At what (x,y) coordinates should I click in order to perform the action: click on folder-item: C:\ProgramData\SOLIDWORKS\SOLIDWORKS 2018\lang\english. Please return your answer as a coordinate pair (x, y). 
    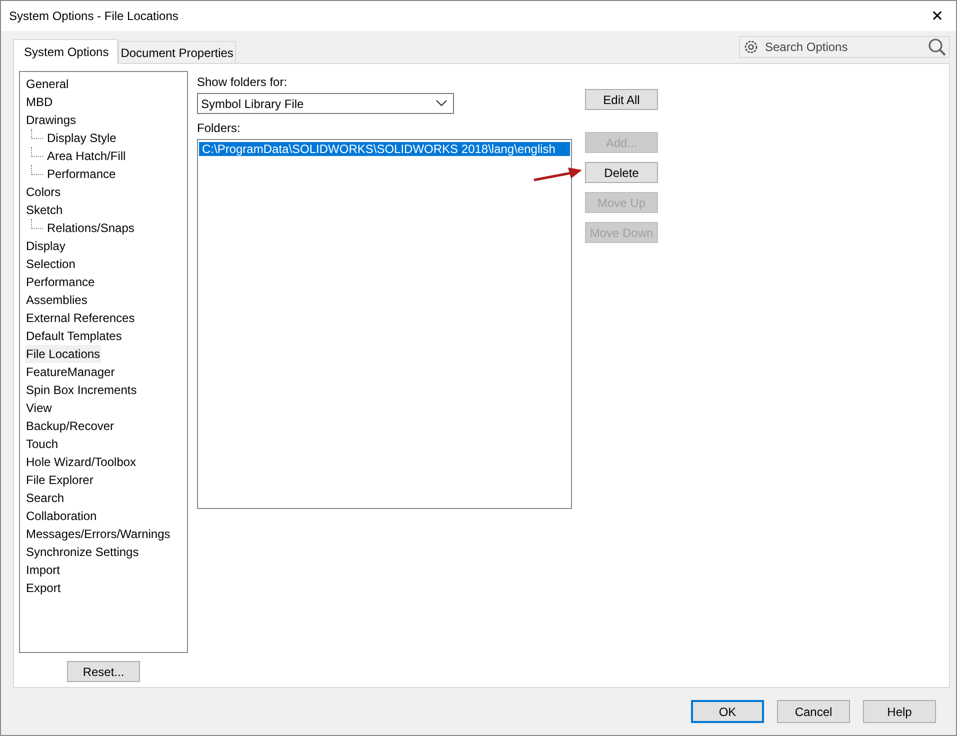
    Looking at the image, I should click on (384, 149).